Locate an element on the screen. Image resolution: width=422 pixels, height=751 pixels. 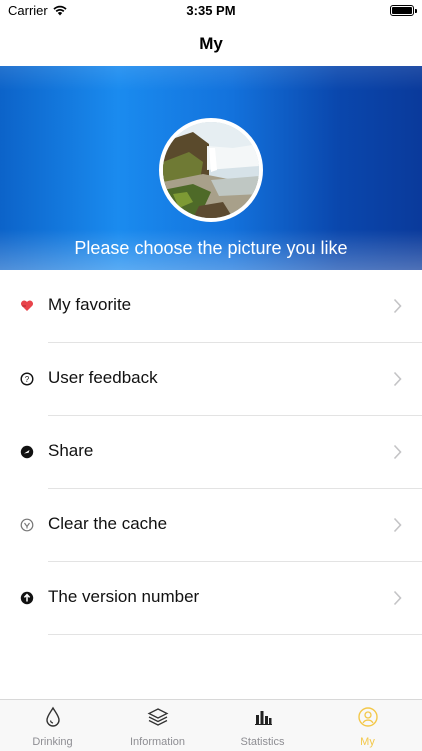
menu-item-share: Share is located at coordinates (221, 452).